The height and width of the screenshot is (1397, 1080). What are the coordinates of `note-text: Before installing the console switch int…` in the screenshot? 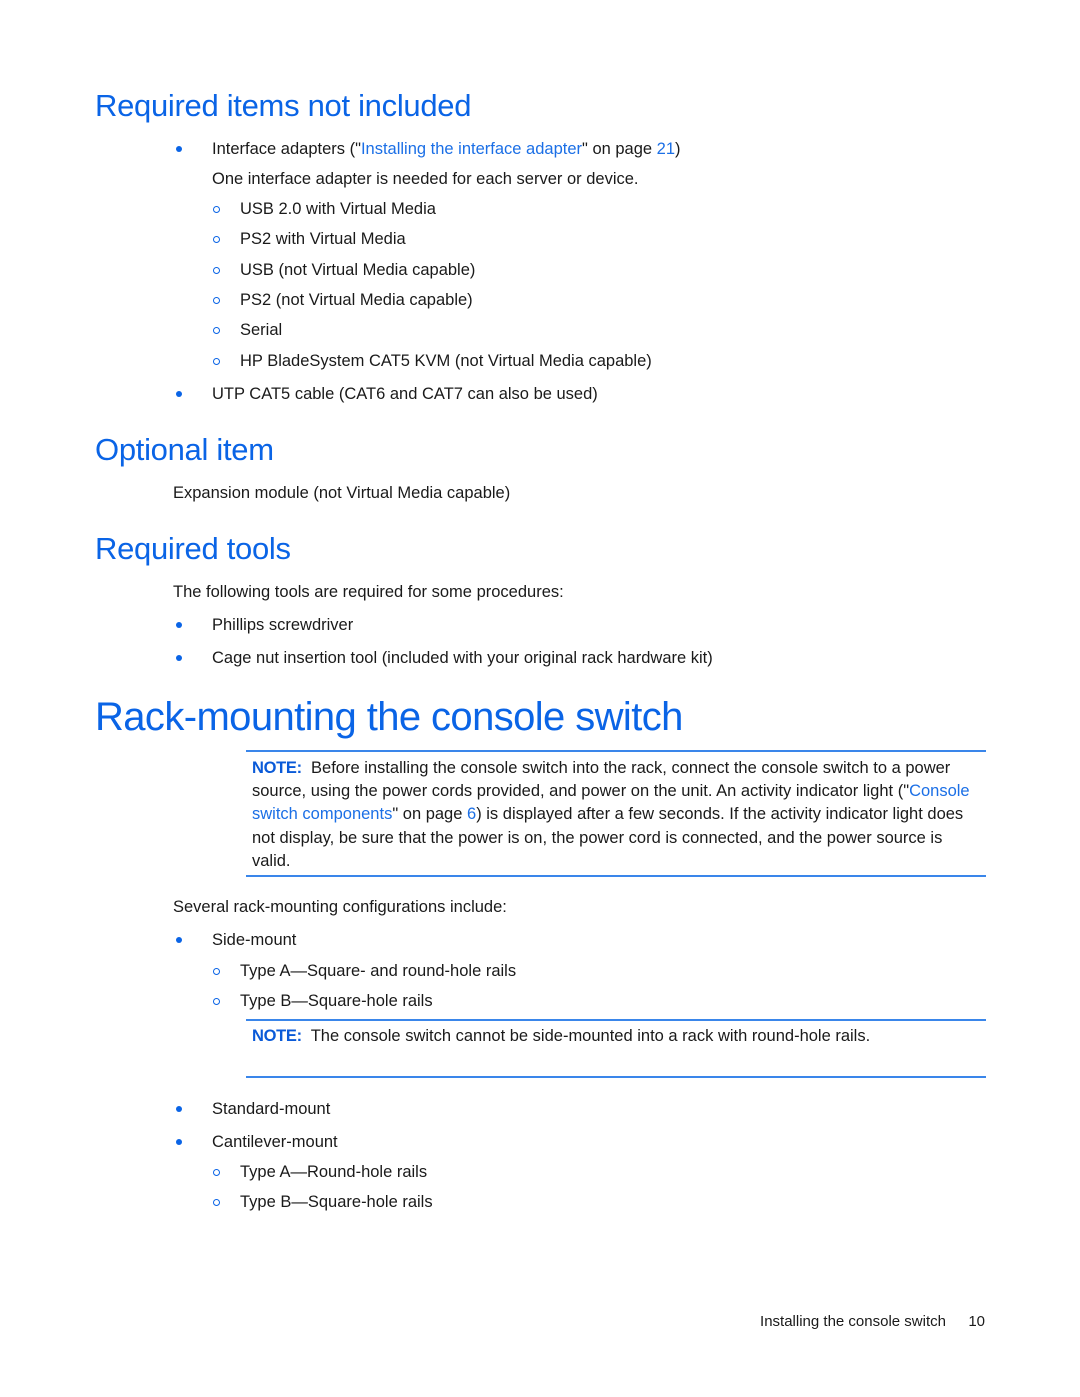 It's located at (601, 780).